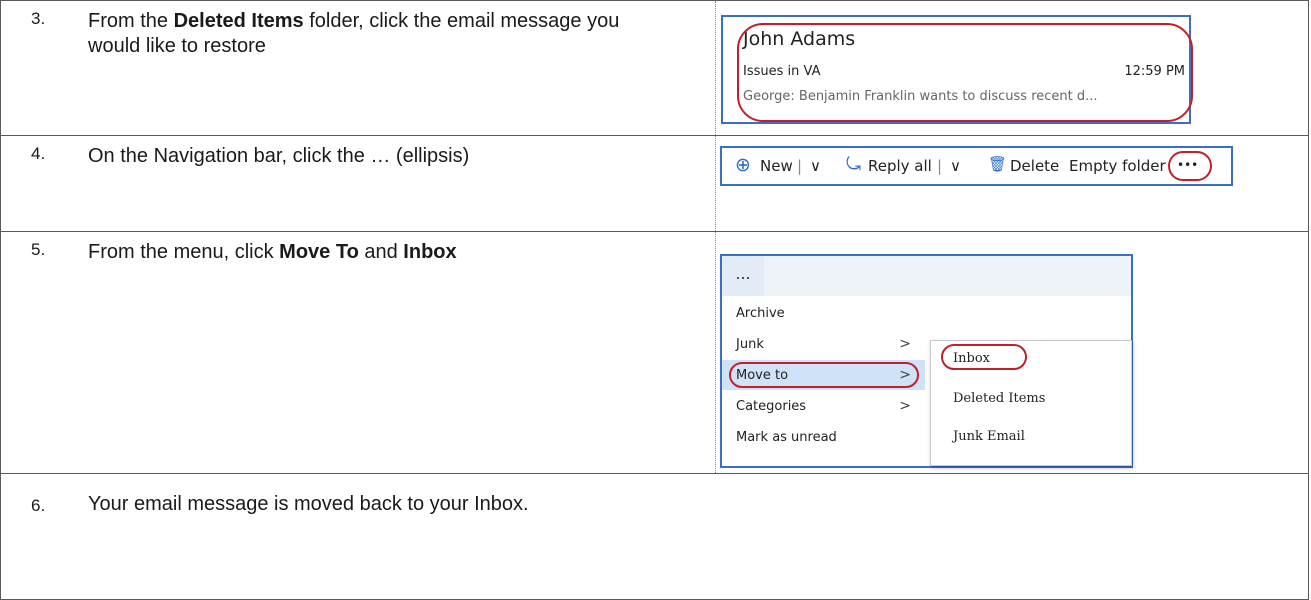  I want to click on reply-dropdown-chevron-icon: ∨, so click(955, 166).